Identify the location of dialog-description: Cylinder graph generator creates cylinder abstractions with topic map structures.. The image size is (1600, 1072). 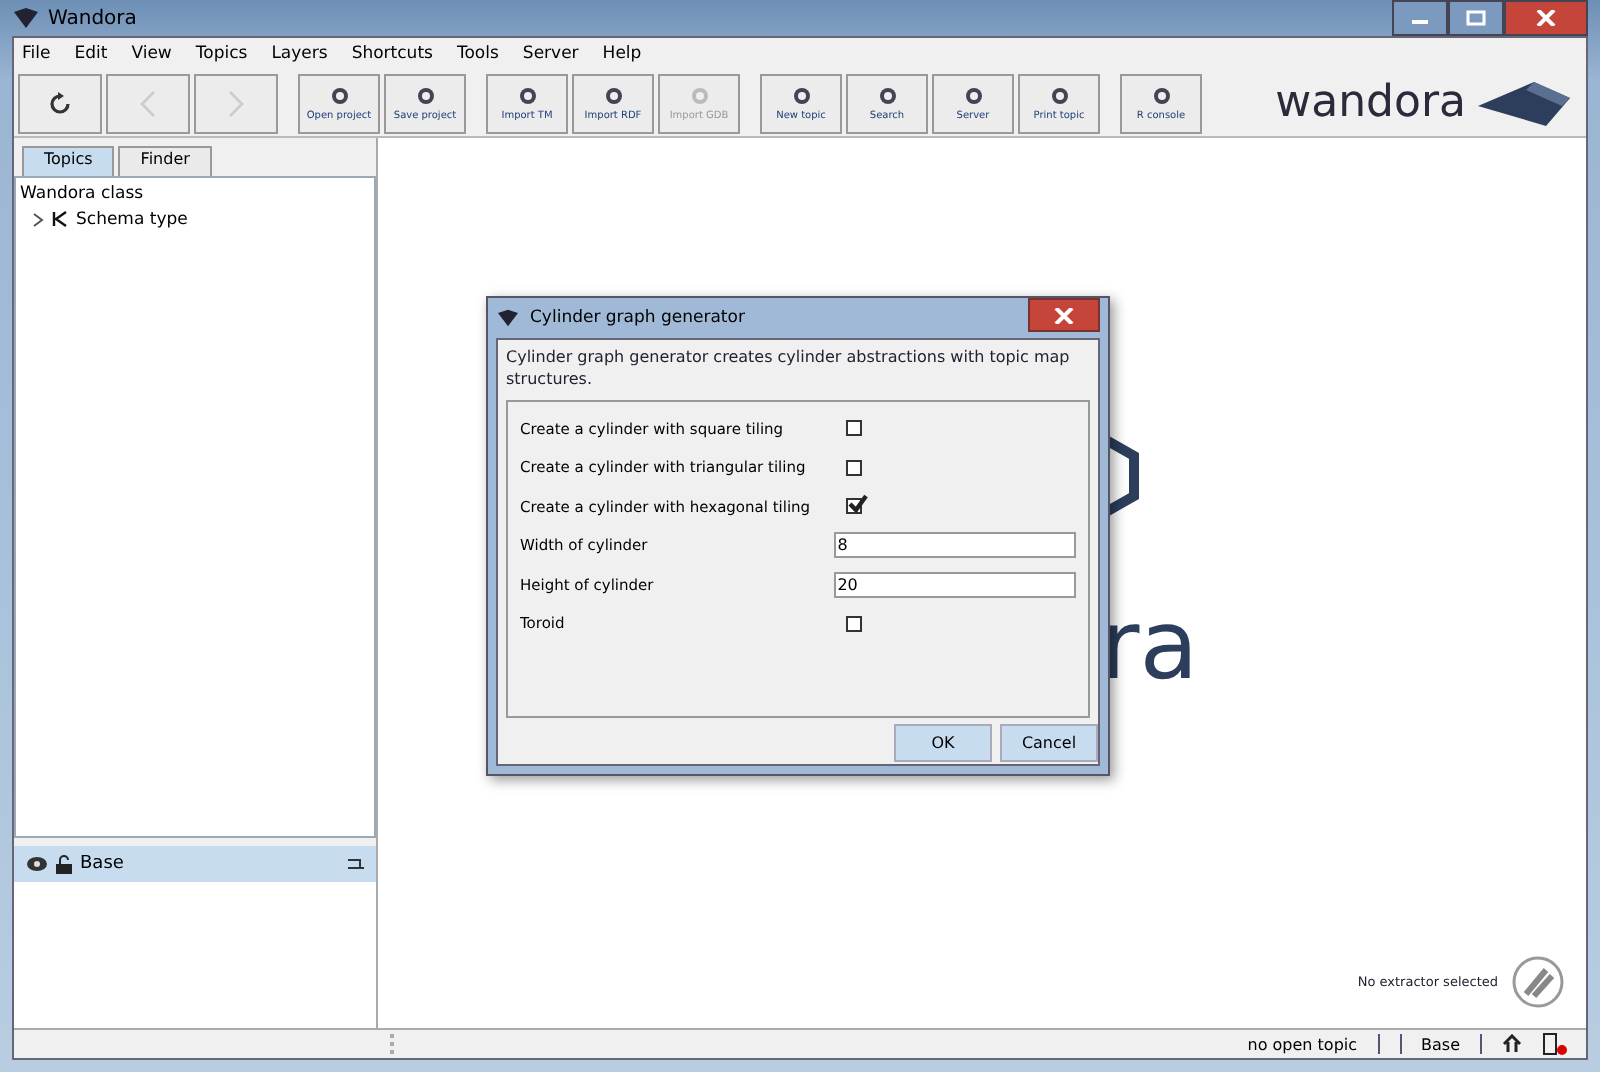
(788, 369).